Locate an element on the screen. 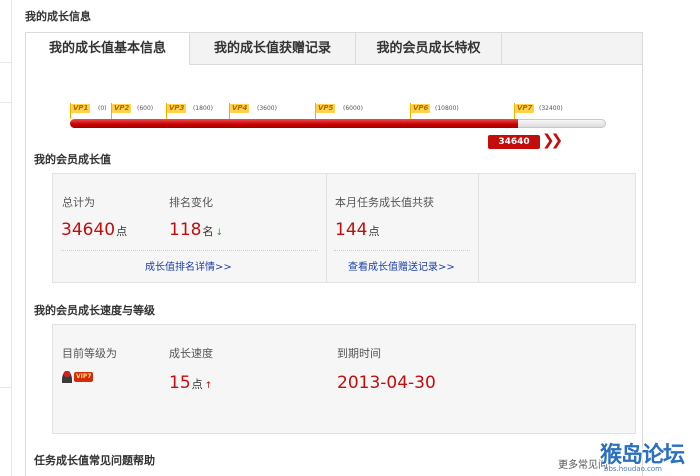 The height and width of the screenshot is (476, 700). milestone-requirement: (32400) is located at coordinates (551, 108).